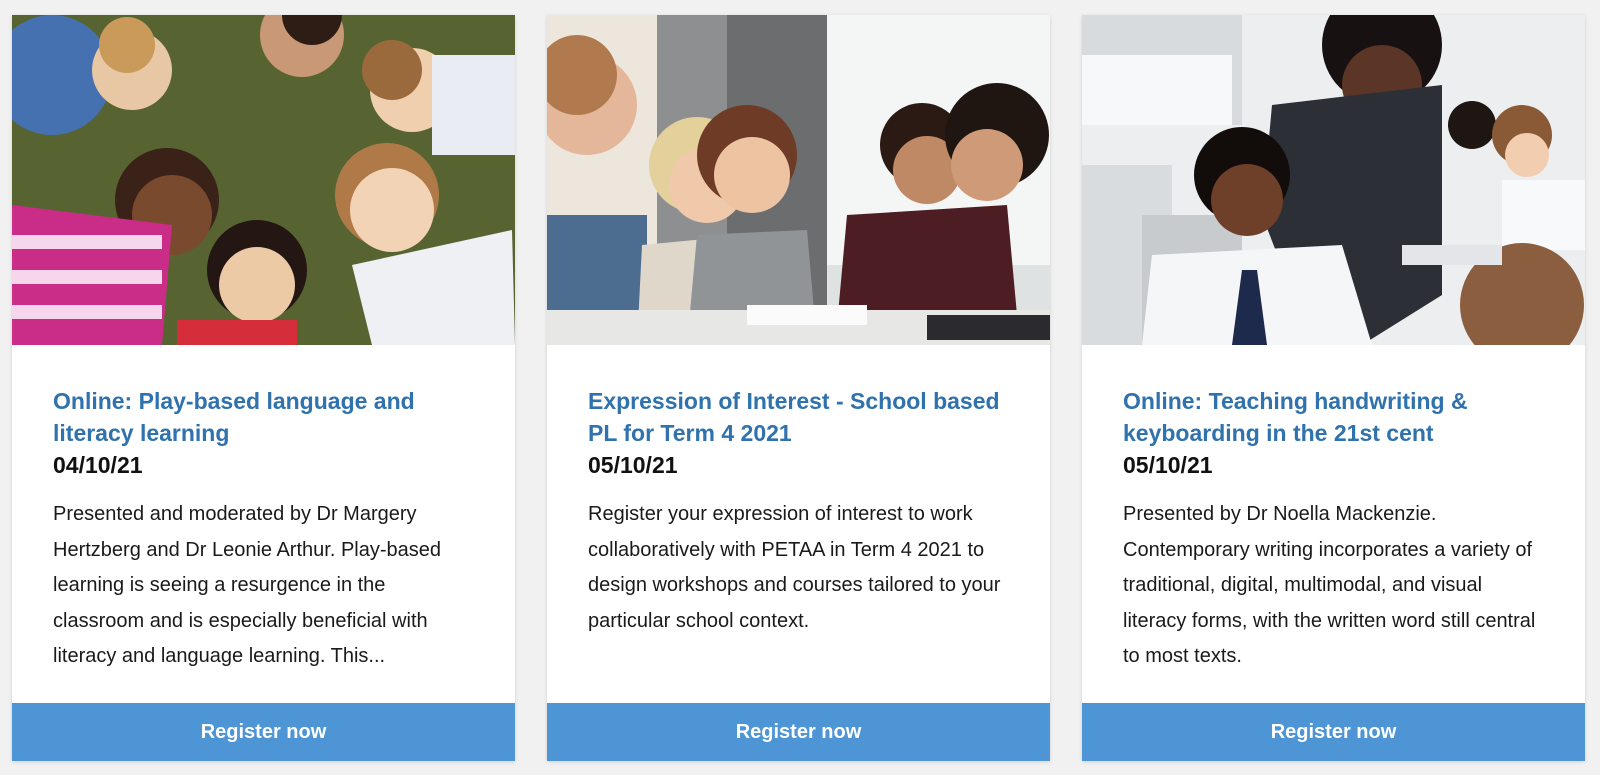 The image size is (1600, 775). What do you see at coordinates (98, 465) in the screenshot?
I see `event-date: 04/10/21` at bounding box center [98, 465].